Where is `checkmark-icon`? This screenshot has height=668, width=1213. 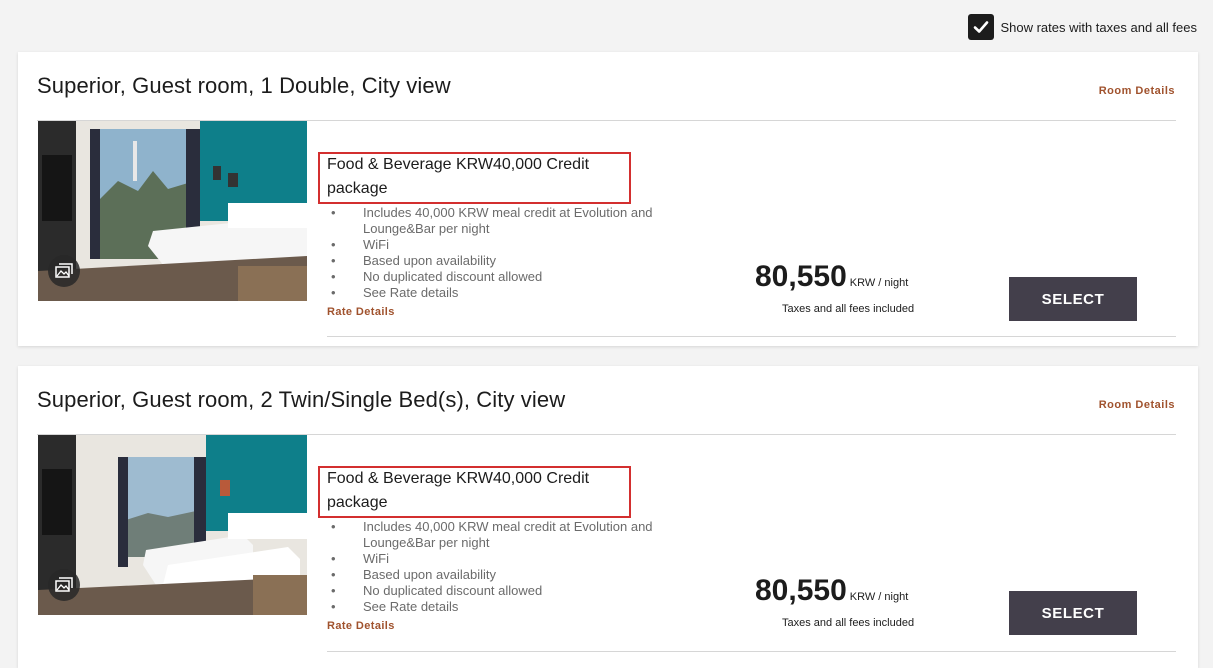 checkmark-icon is located at coordinates (981, 27).